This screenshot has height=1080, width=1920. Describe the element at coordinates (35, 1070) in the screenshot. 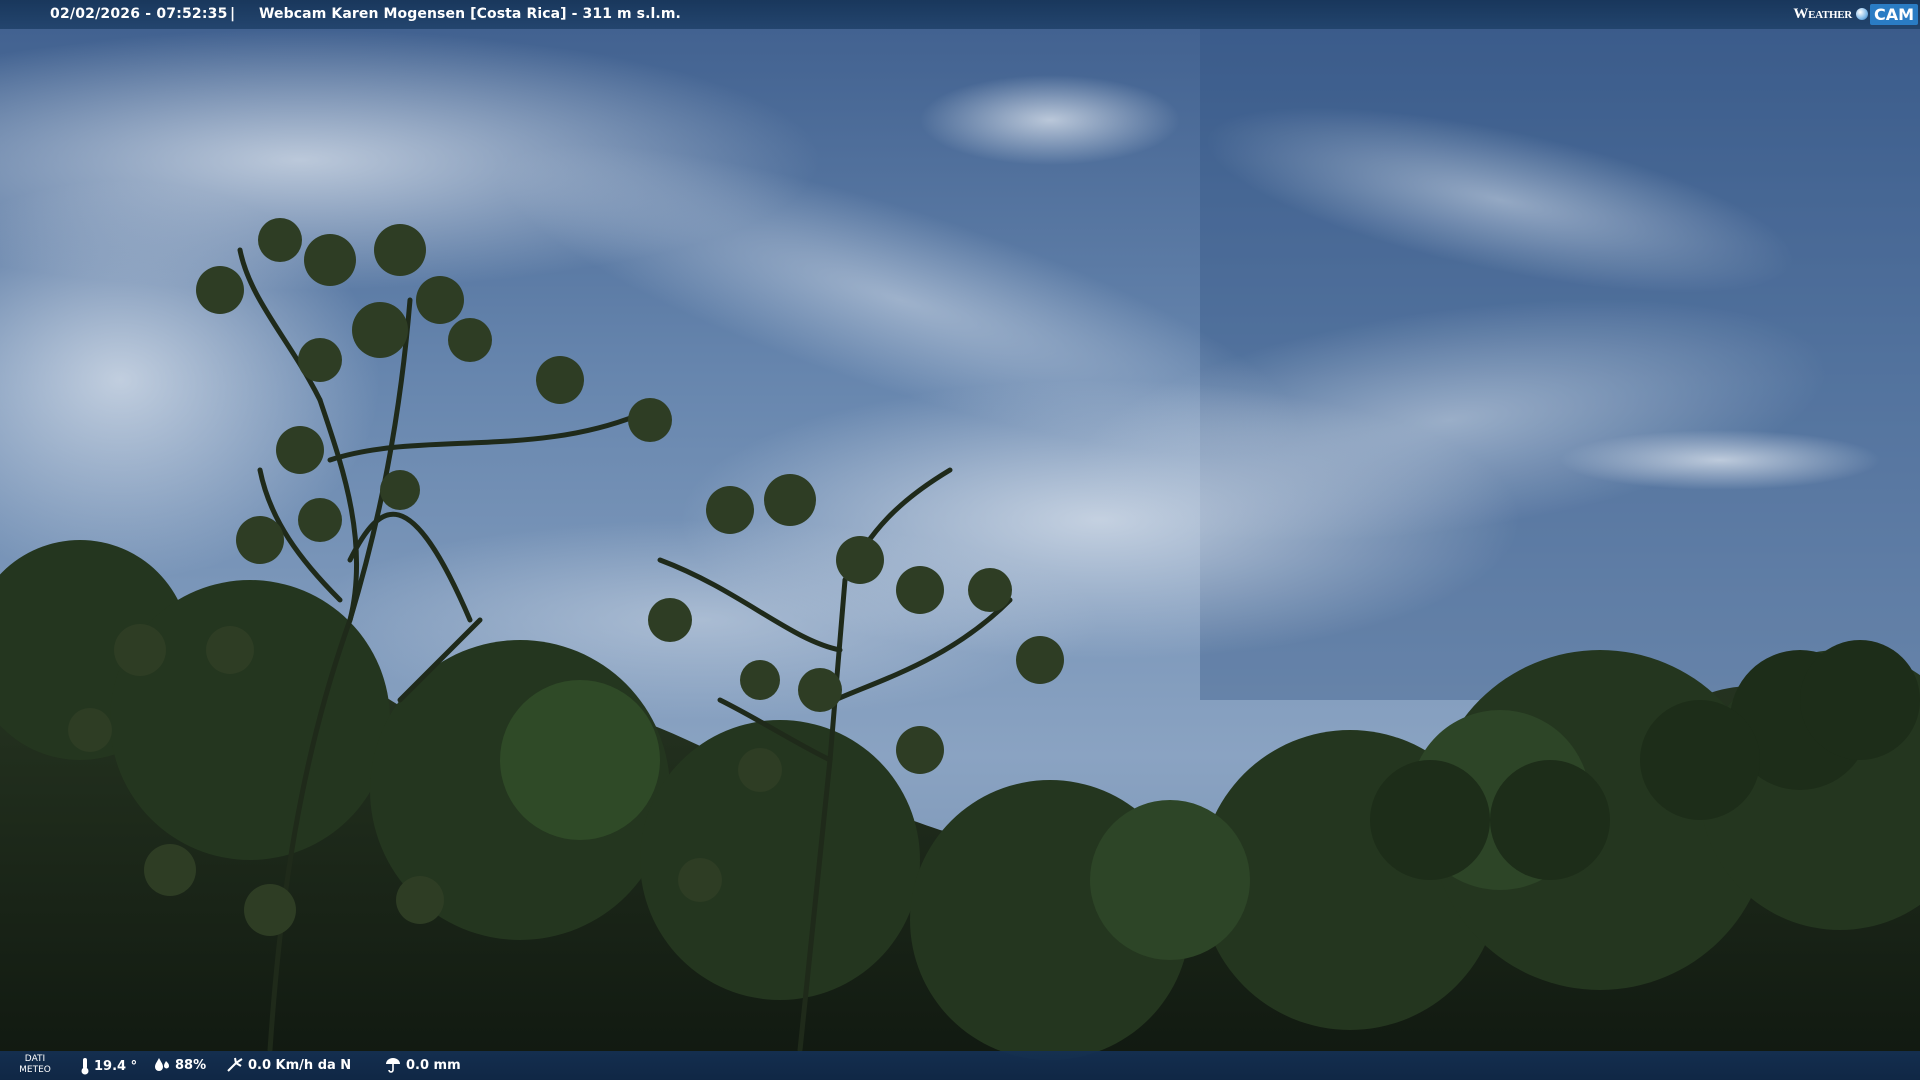

I see `meteo-line: METEO` at that location.